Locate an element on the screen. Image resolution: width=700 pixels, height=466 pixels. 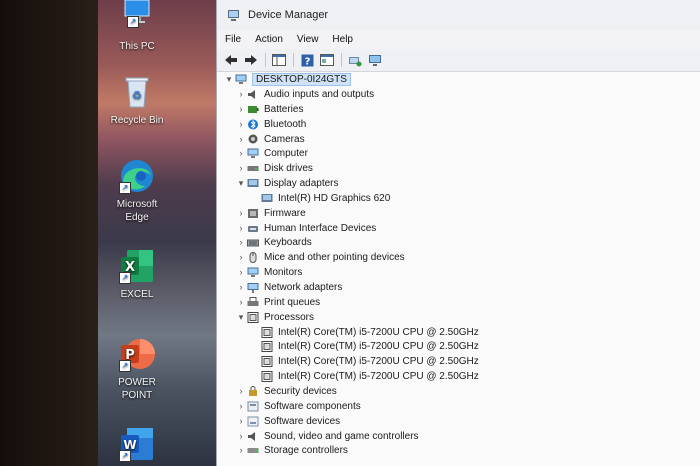
desktop-icon-microsoft-edge: ↗ Microsoft Edge is located at coordinates (137, 191).